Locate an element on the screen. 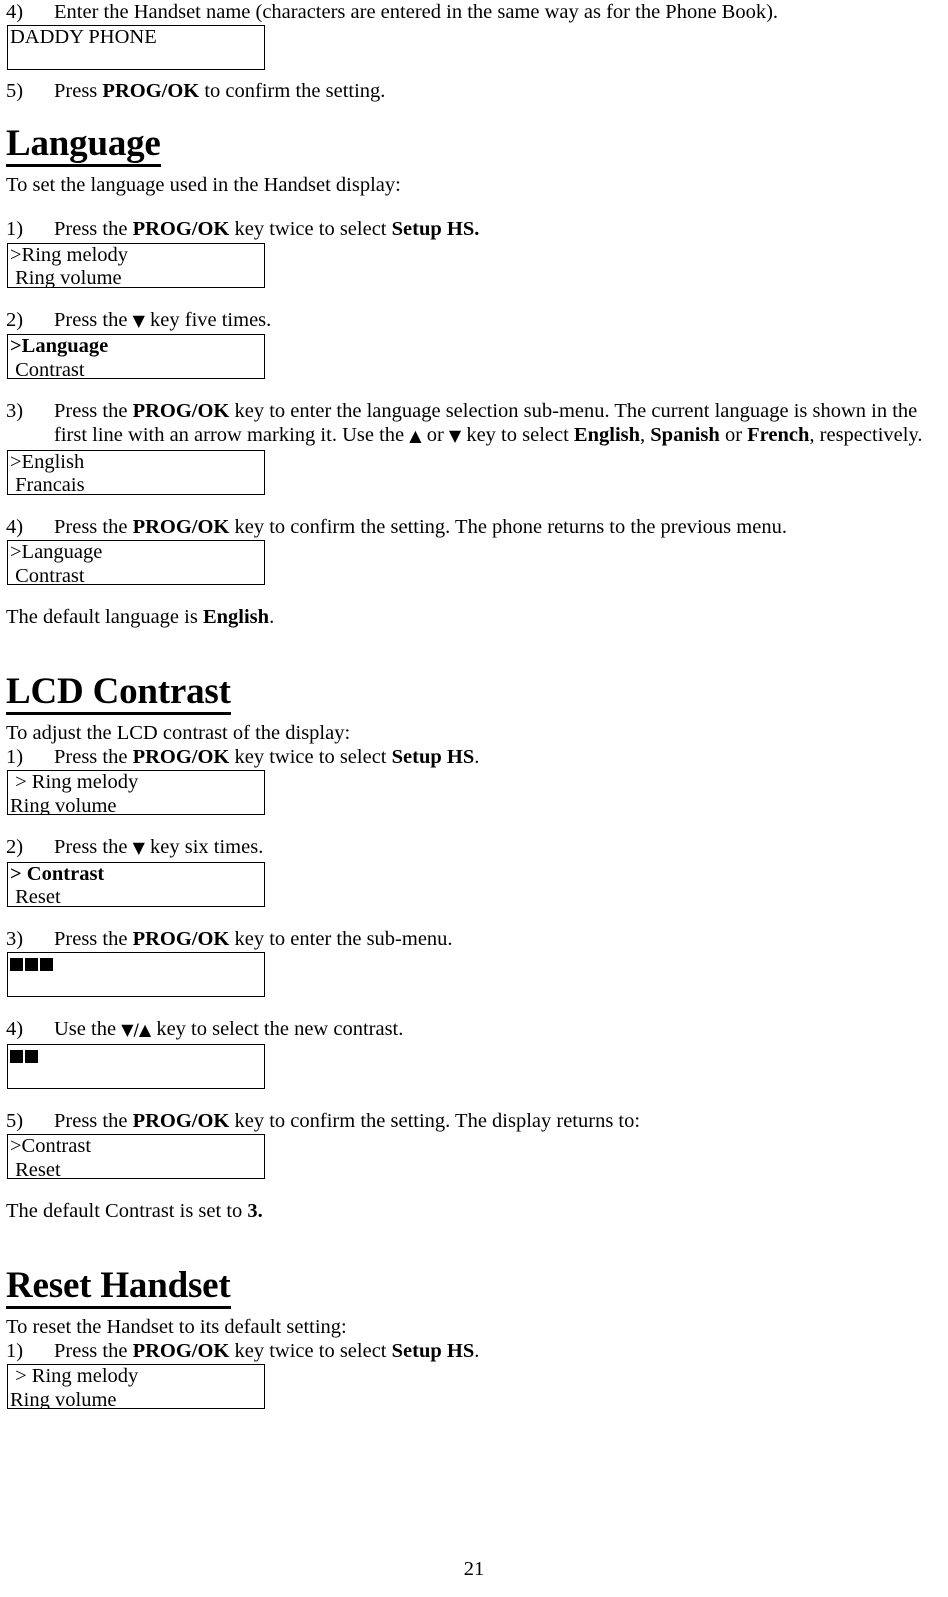 The height and width of the screenshot is (1597, 948). step-text: . is located at coordinates (477, 757).